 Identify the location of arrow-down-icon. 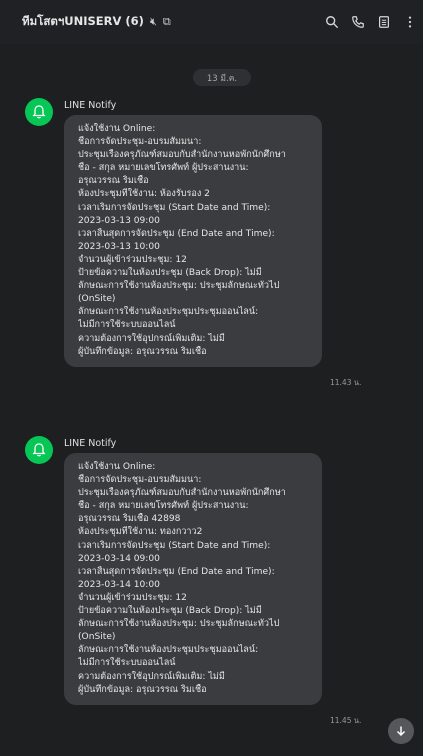
(401, 731).